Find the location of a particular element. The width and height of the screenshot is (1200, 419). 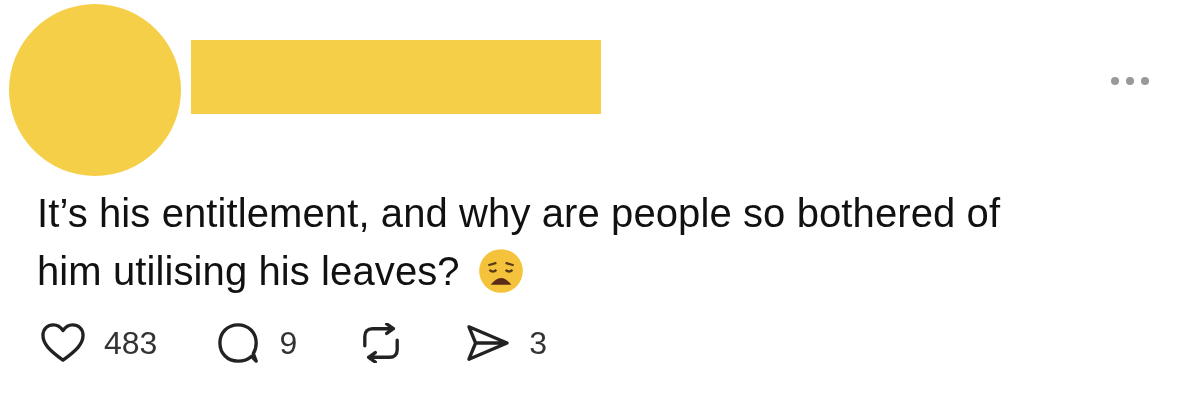

action-count: 483 is located at coordinates (131, 343).